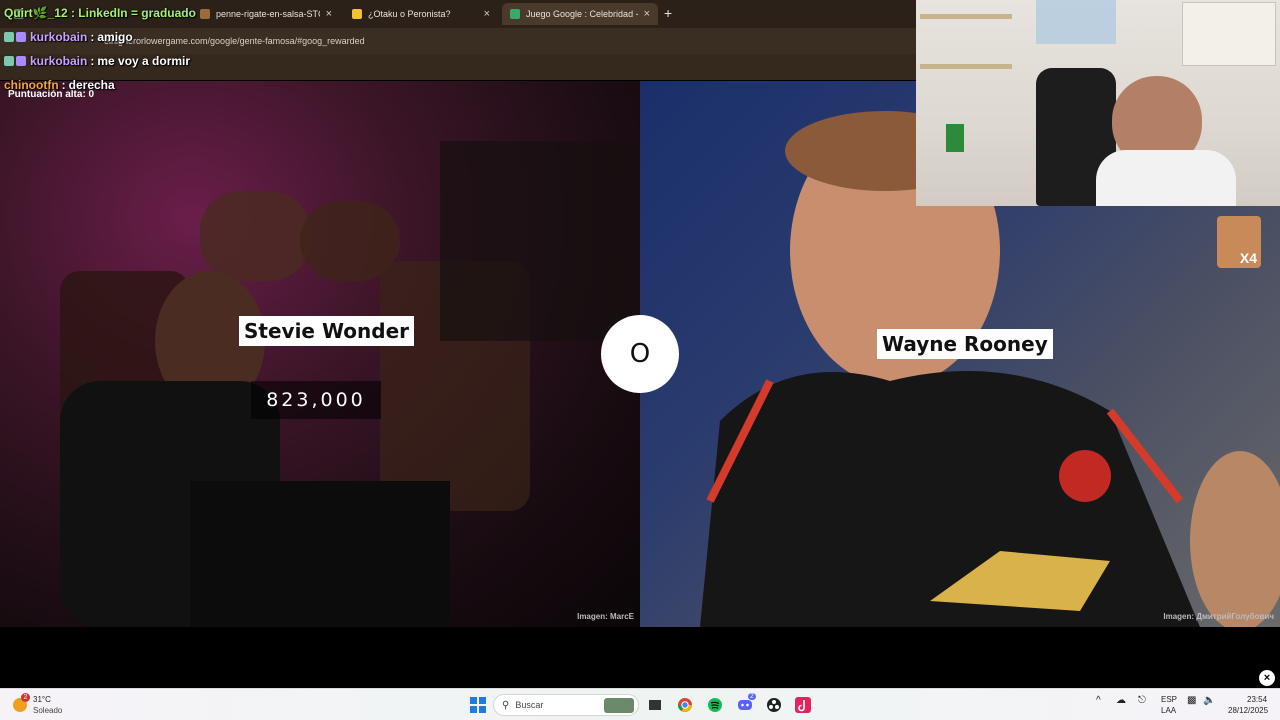  What do you see at coordinates (566, 705) in the screenshot?
I see `taskbar-search: ⚲ Buscar` at bounding box center [566, 705].